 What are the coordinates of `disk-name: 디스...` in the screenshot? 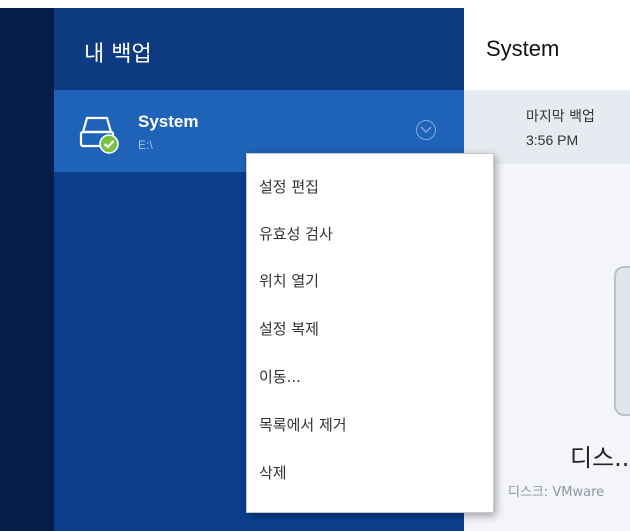 It's located at (600, 458).